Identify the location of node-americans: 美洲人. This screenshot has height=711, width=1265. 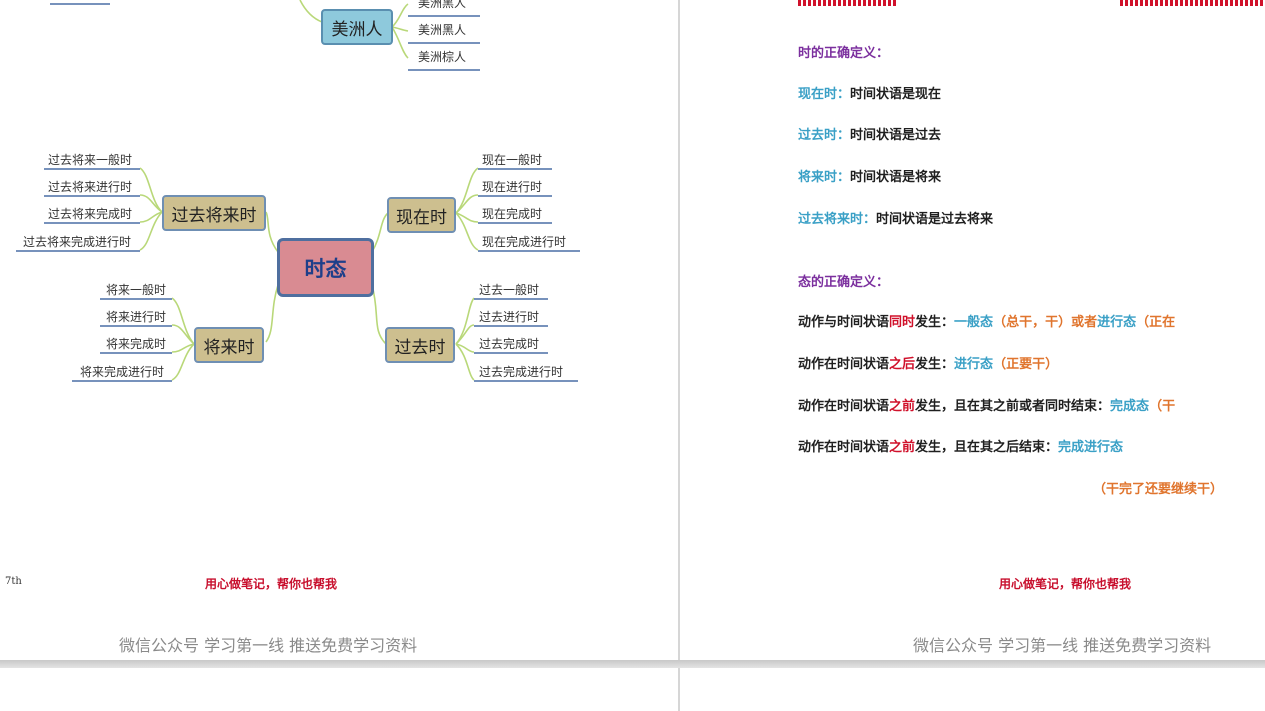
(357, 27).